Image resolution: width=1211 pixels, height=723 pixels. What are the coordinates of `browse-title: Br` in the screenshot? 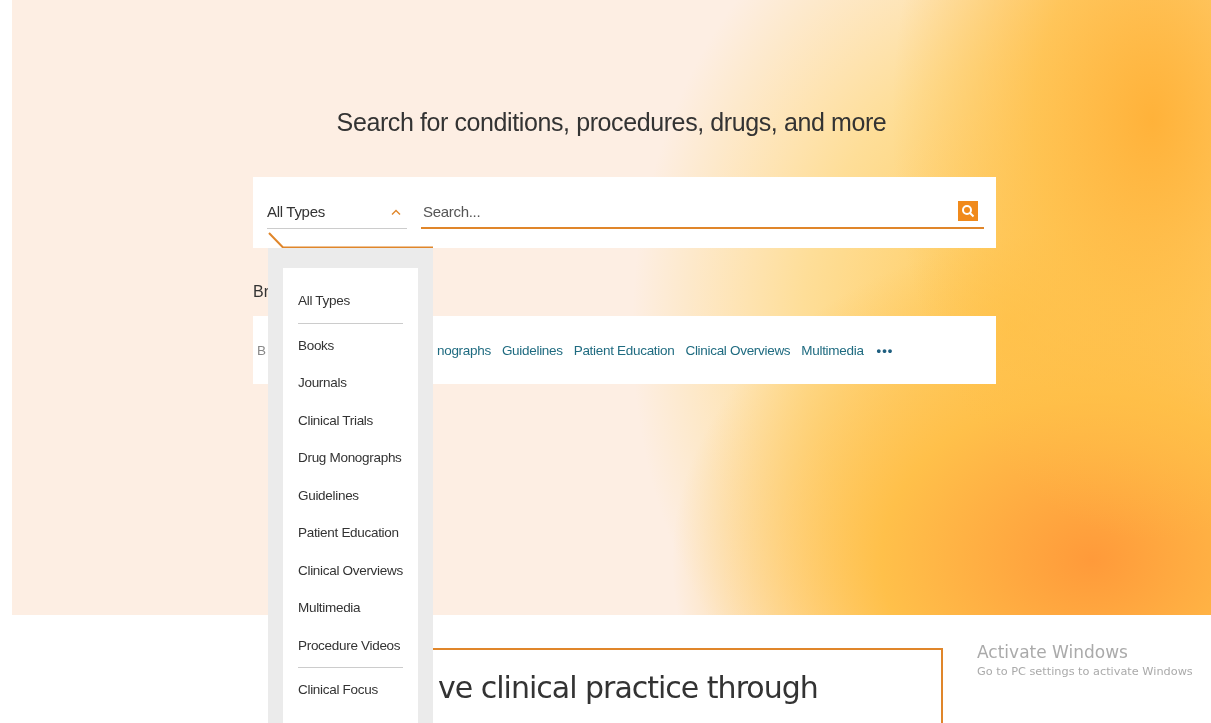 It's located at (261, 292).